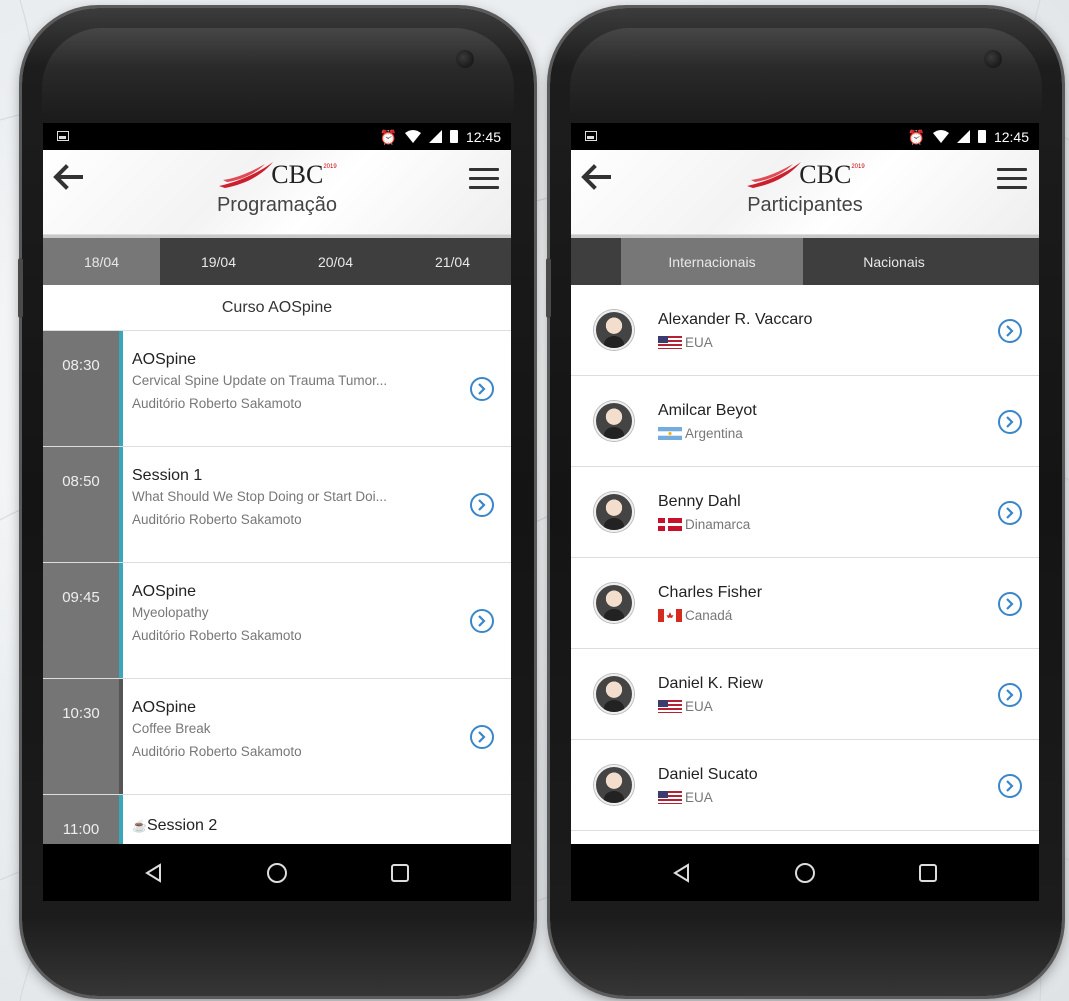  I want to click on participant-row: Daniel K. Riew EUA, so click(805, 694).